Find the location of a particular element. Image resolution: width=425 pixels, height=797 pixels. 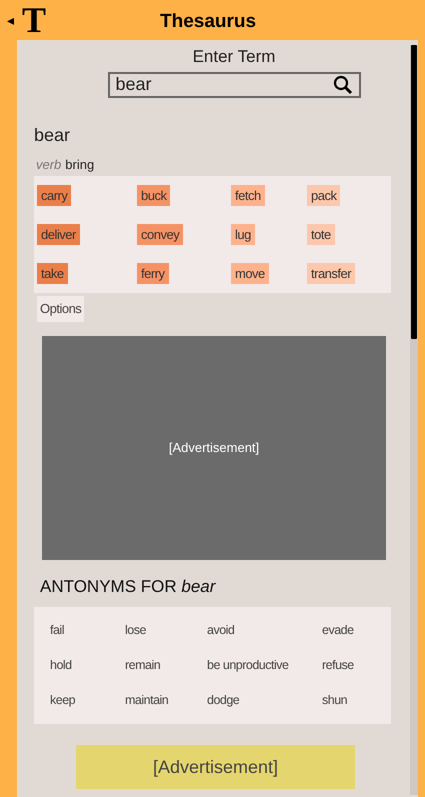

antonym-word: maintain is located at coordinates (166, 700).